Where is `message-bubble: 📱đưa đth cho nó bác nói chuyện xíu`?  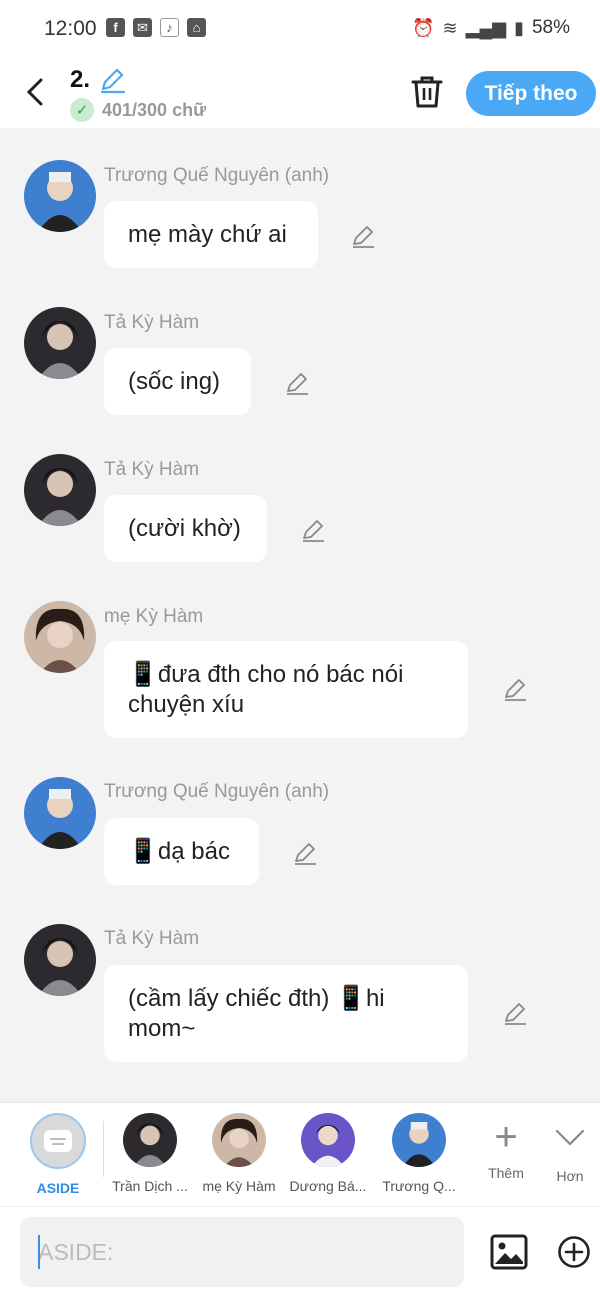
message-bubble: 📱đưa đth cho nó bác nói chuyện xíu is located at coordinates (286, 689).